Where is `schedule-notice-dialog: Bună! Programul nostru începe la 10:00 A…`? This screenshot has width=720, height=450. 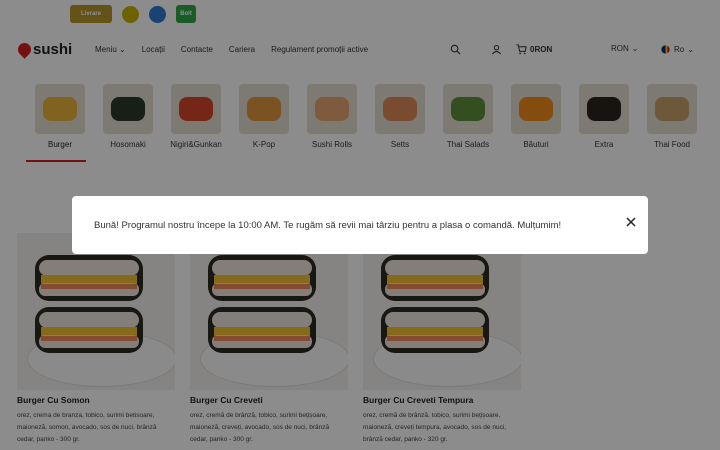
schedule-notice-dialog: Bună! Programul nostru începe la 10:00 A… is located at coordinates (360, 225).